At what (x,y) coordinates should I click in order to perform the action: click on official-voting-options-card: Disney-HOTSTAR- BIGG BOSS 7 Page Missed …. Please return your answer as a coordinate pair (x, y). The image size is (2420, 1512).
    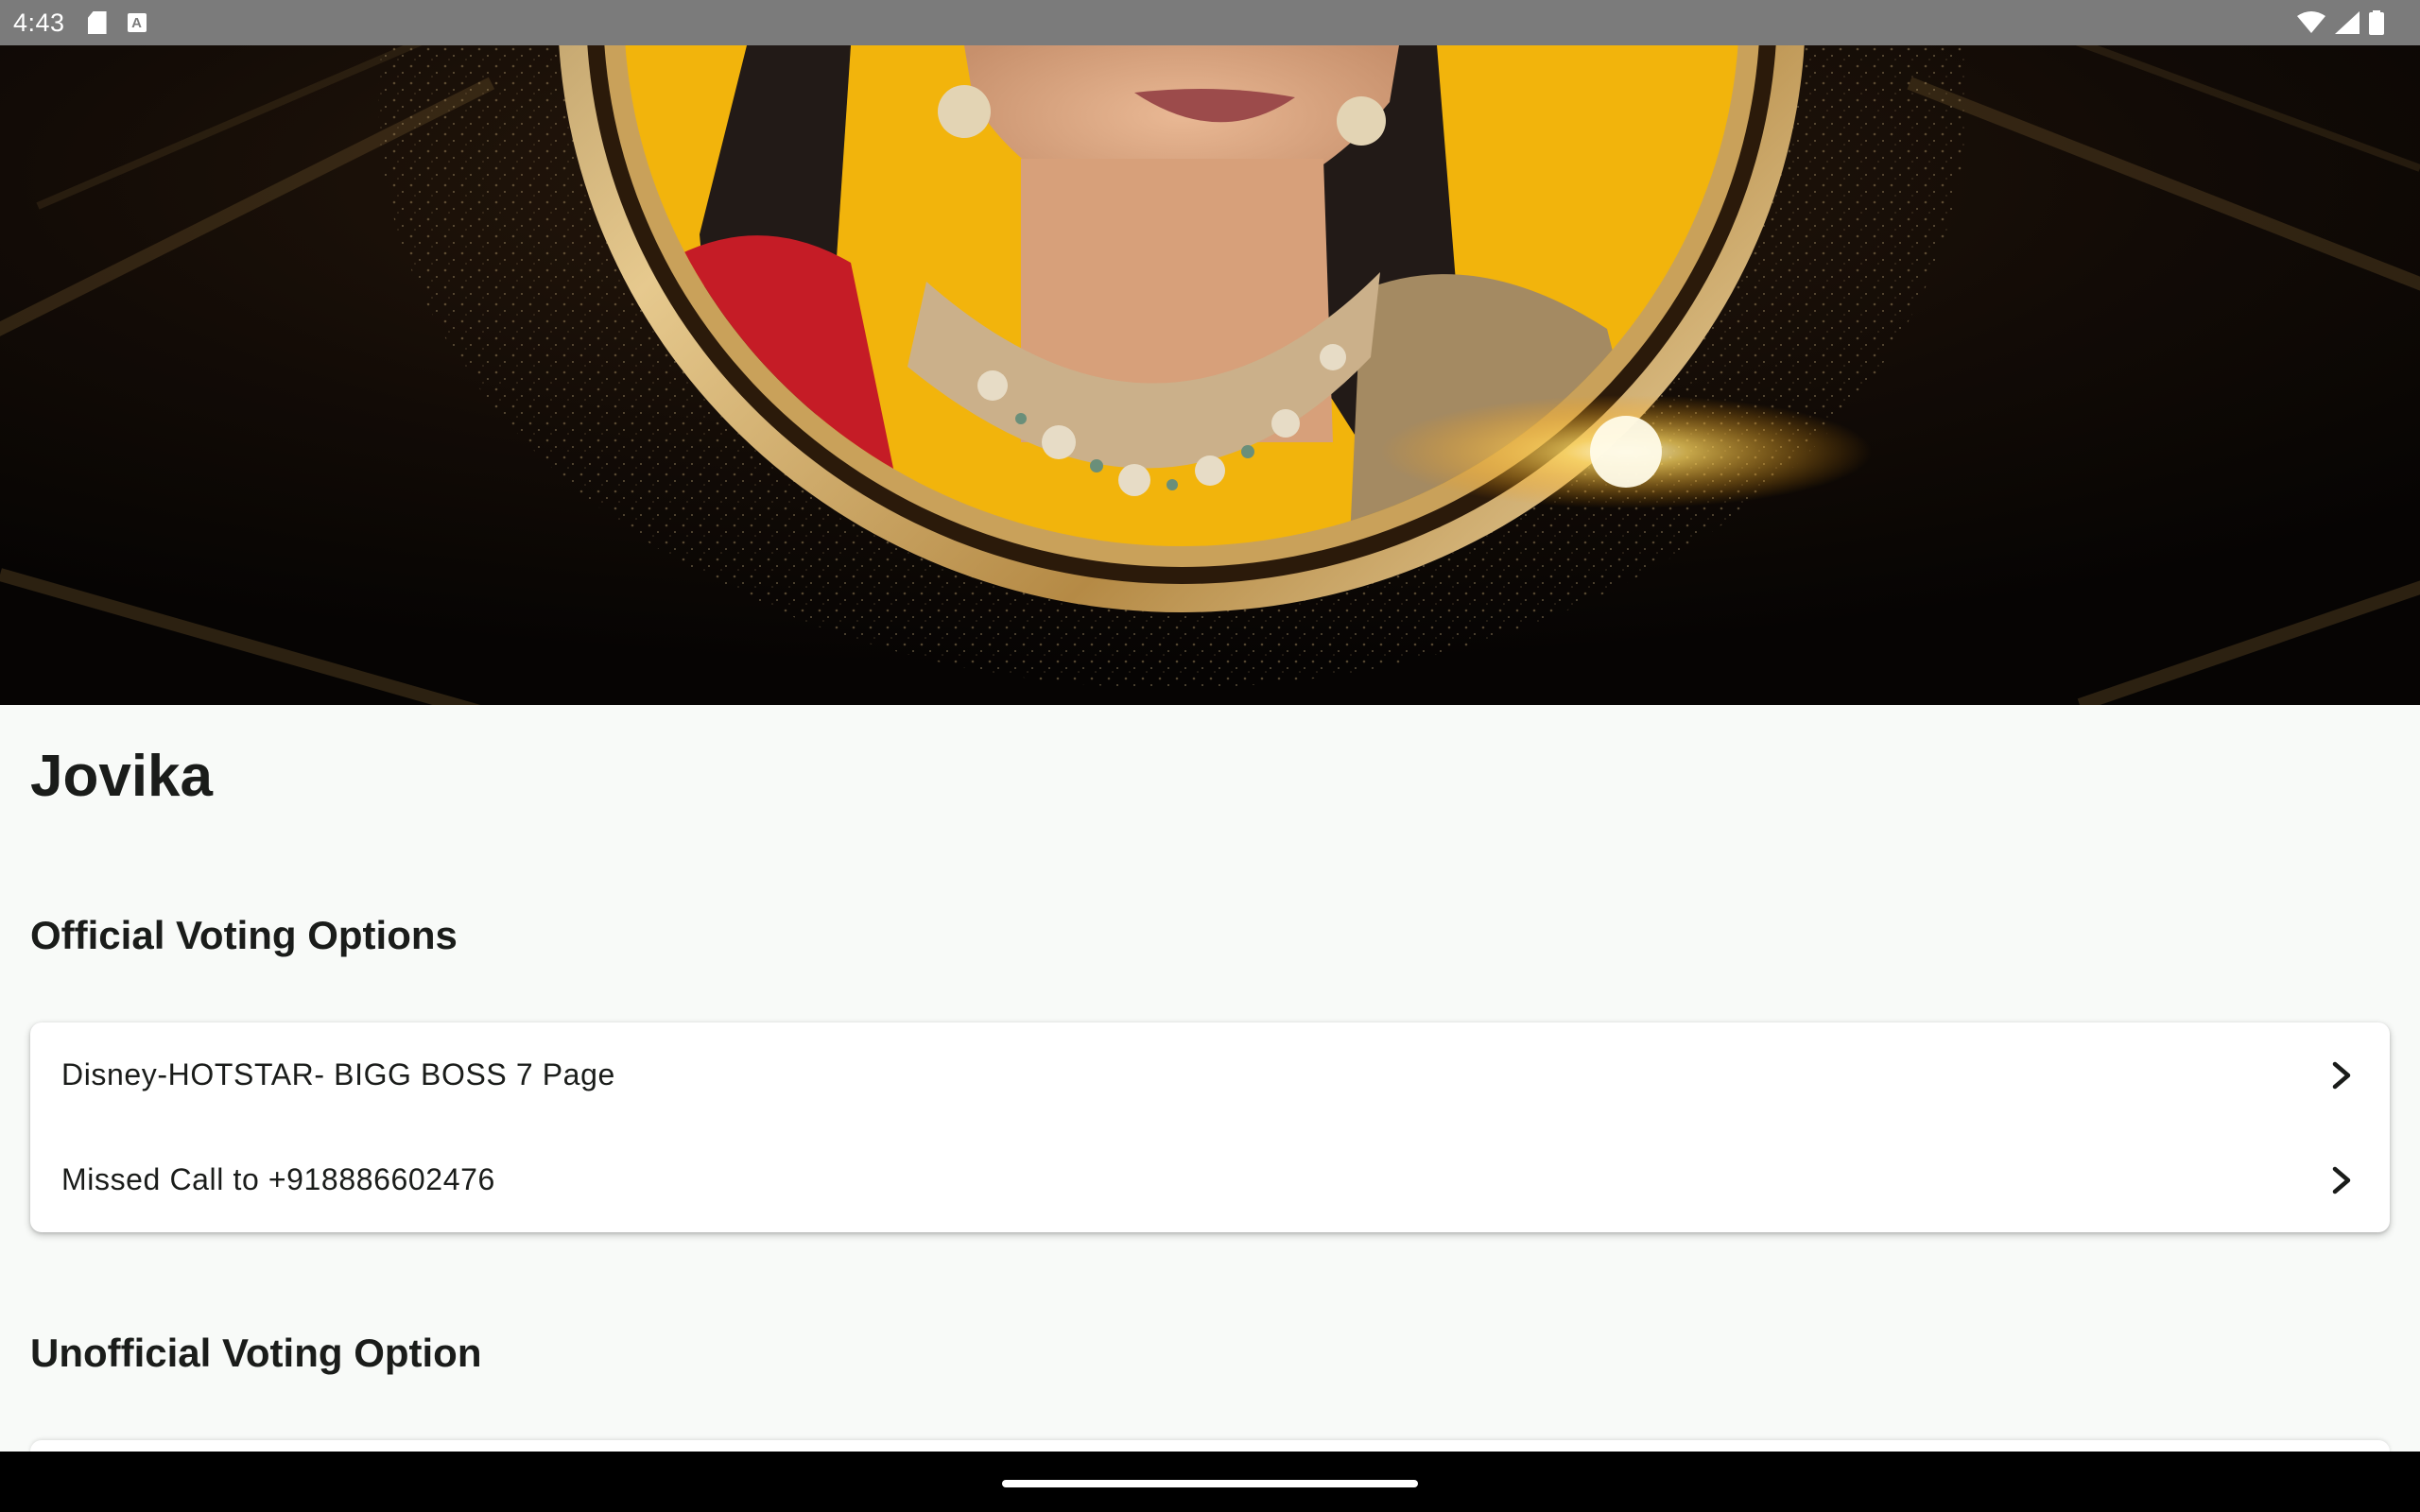
    Looking at the image, I should click on (1210, 1127).